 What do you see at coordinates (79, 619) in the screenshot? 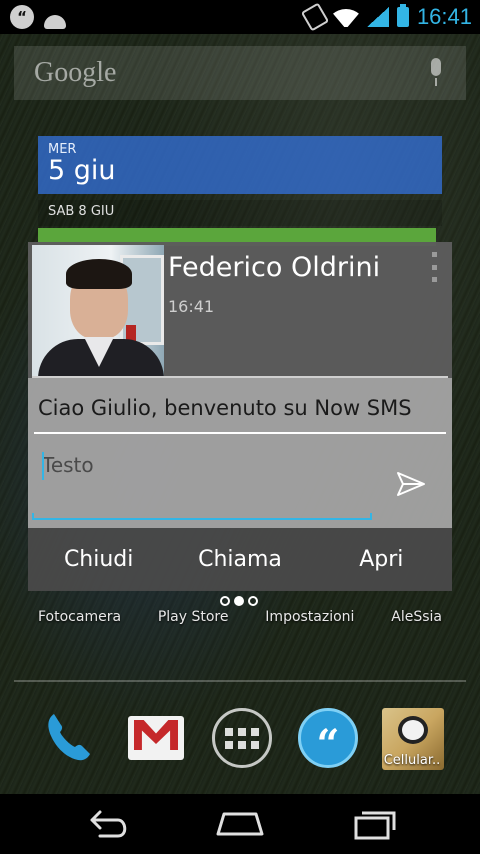
I see `app-label-camera: Fotocamera` at bounding box center [79, 619].